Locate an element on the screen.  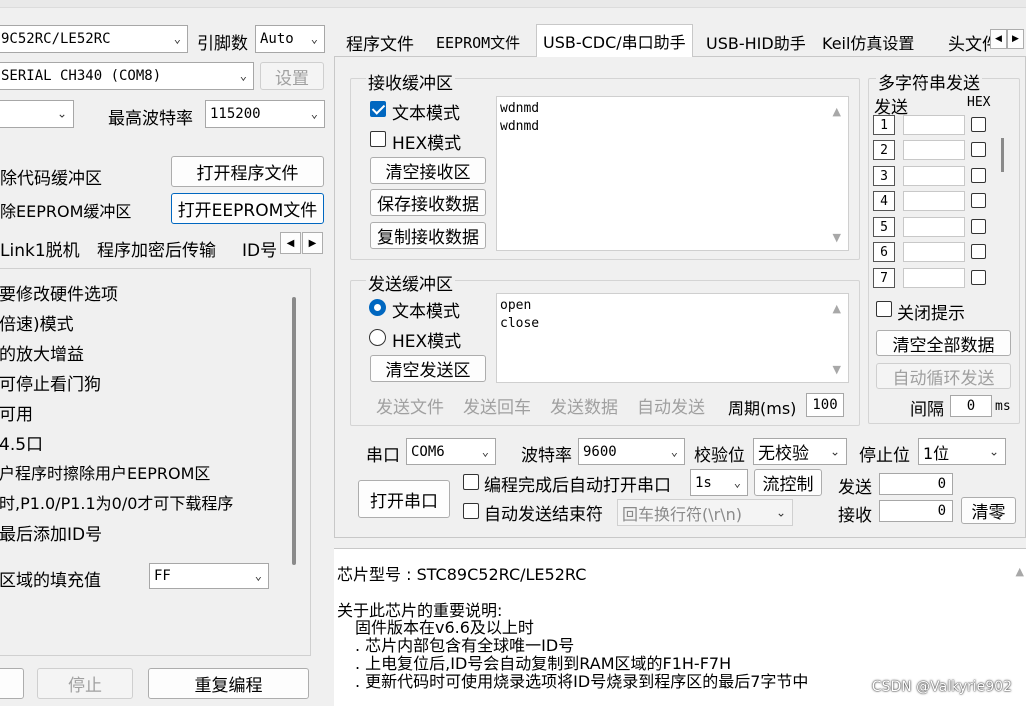
period-input: 100 is located at coordinates (825, 405).